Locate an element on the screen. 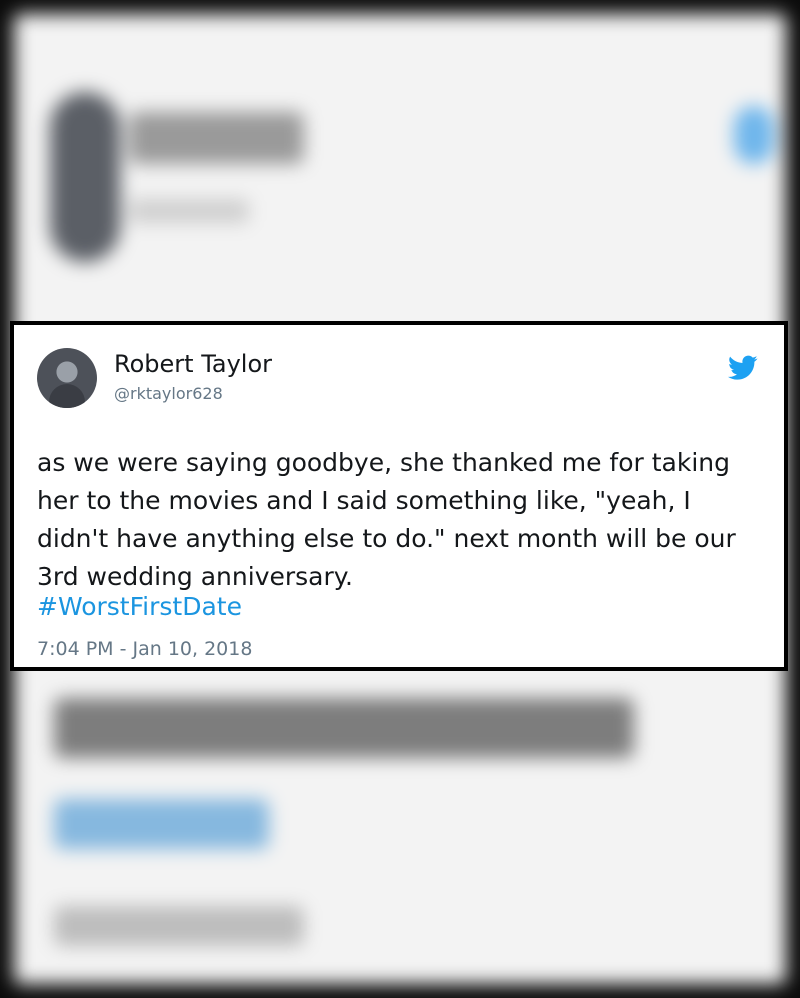 This screenshot has height=998, width=800. avatar is located at coordinates (67, 378).